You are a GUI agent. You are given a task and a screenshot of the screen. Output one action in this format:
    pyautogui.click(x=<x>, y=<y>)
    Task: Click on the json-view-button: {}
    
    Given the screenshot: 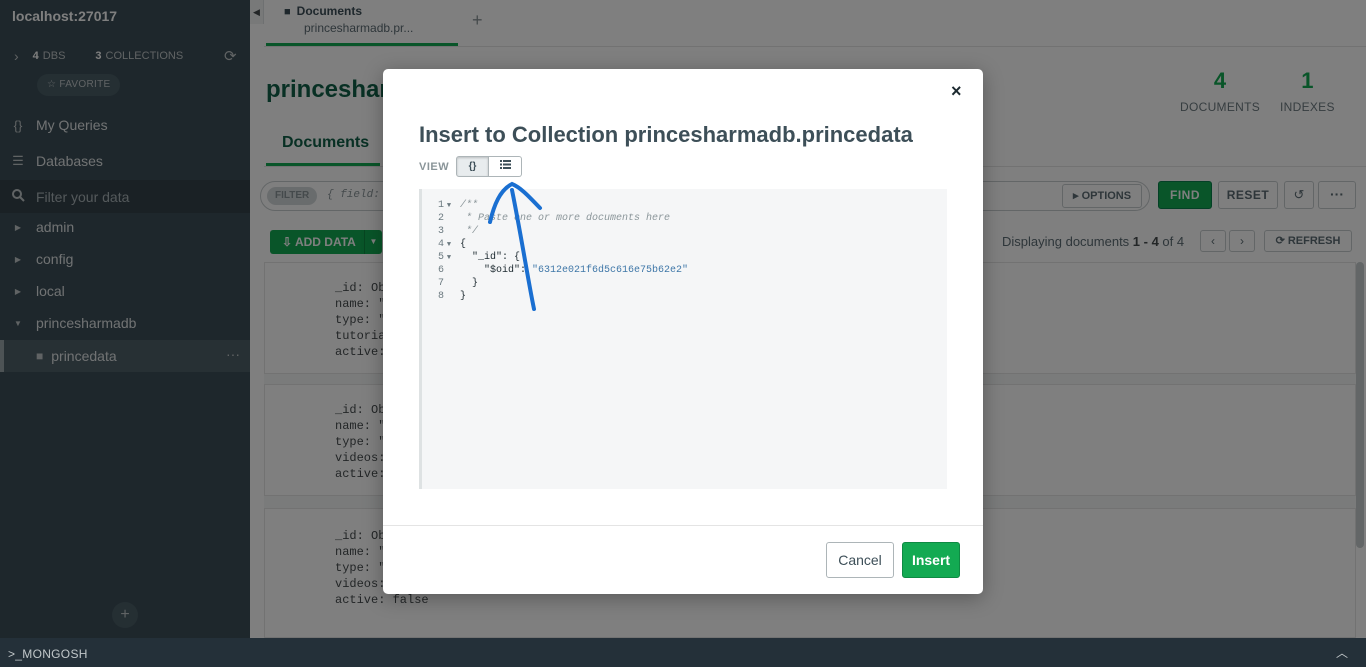 What is the action you would take?
    pyautogui.click(x=472, y=166)
    